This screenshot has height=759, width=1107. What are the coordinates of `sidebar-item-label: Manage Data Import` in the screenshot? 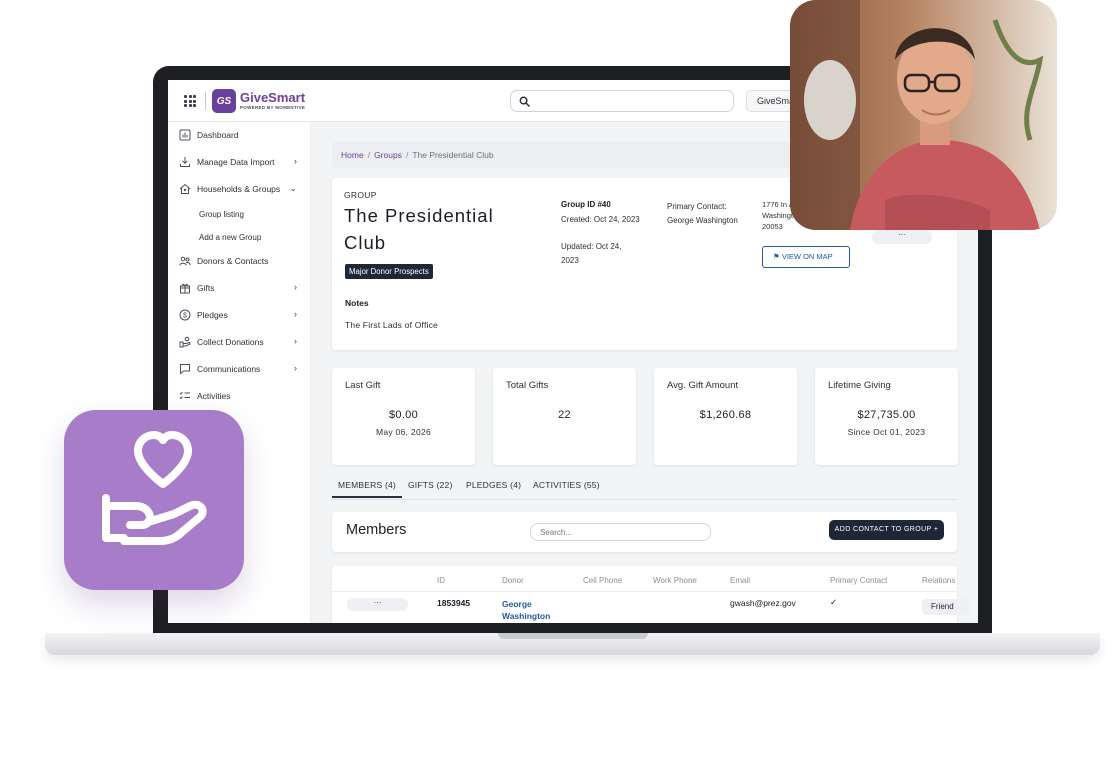 It's located at (236, 162).